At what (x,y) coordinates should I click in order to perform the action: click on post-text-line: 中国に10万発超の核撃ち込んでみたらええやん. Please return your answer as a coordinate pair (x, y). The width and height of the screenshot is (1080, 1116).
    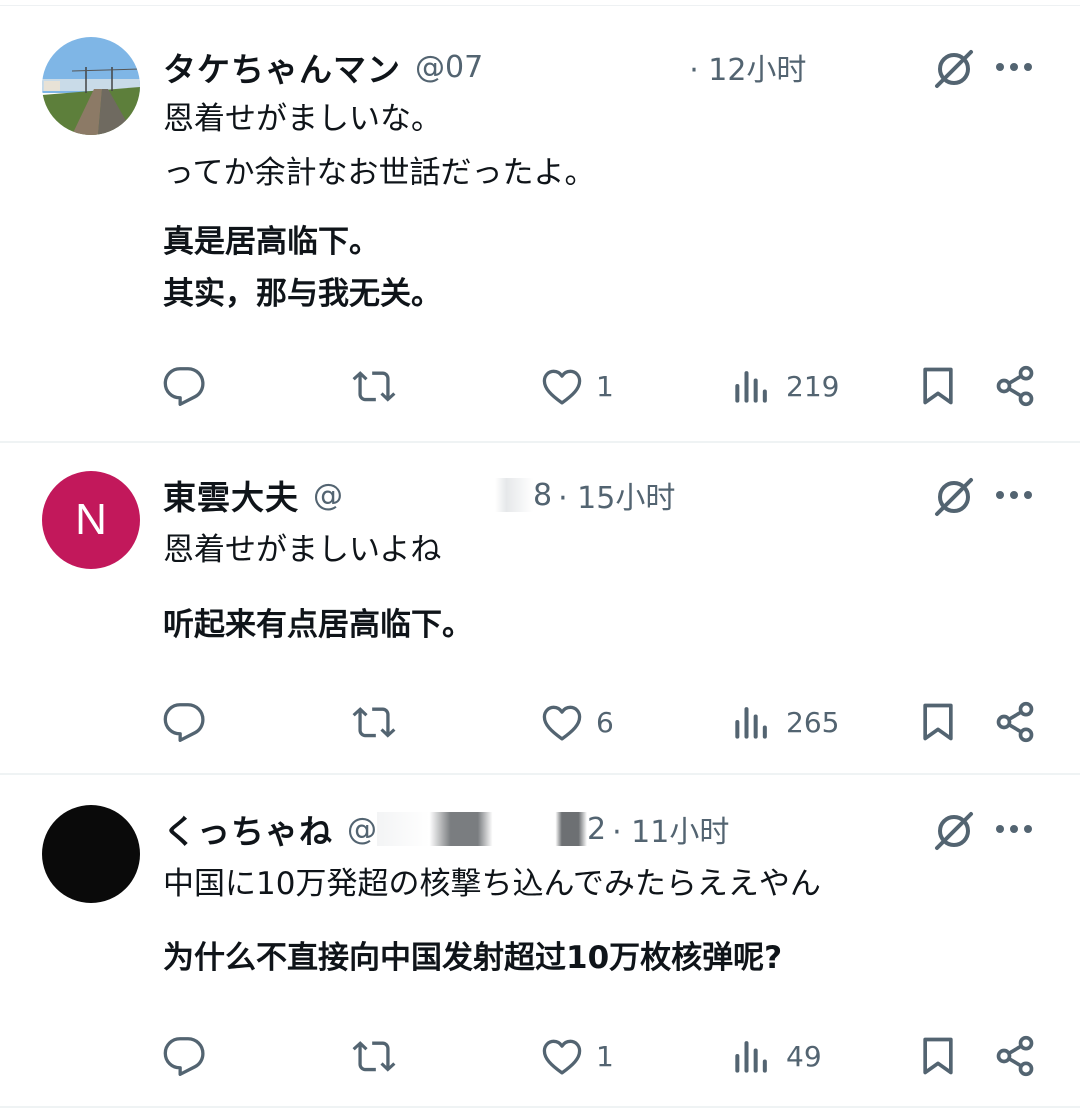
    Looking at the image, I should click on (492, 884).